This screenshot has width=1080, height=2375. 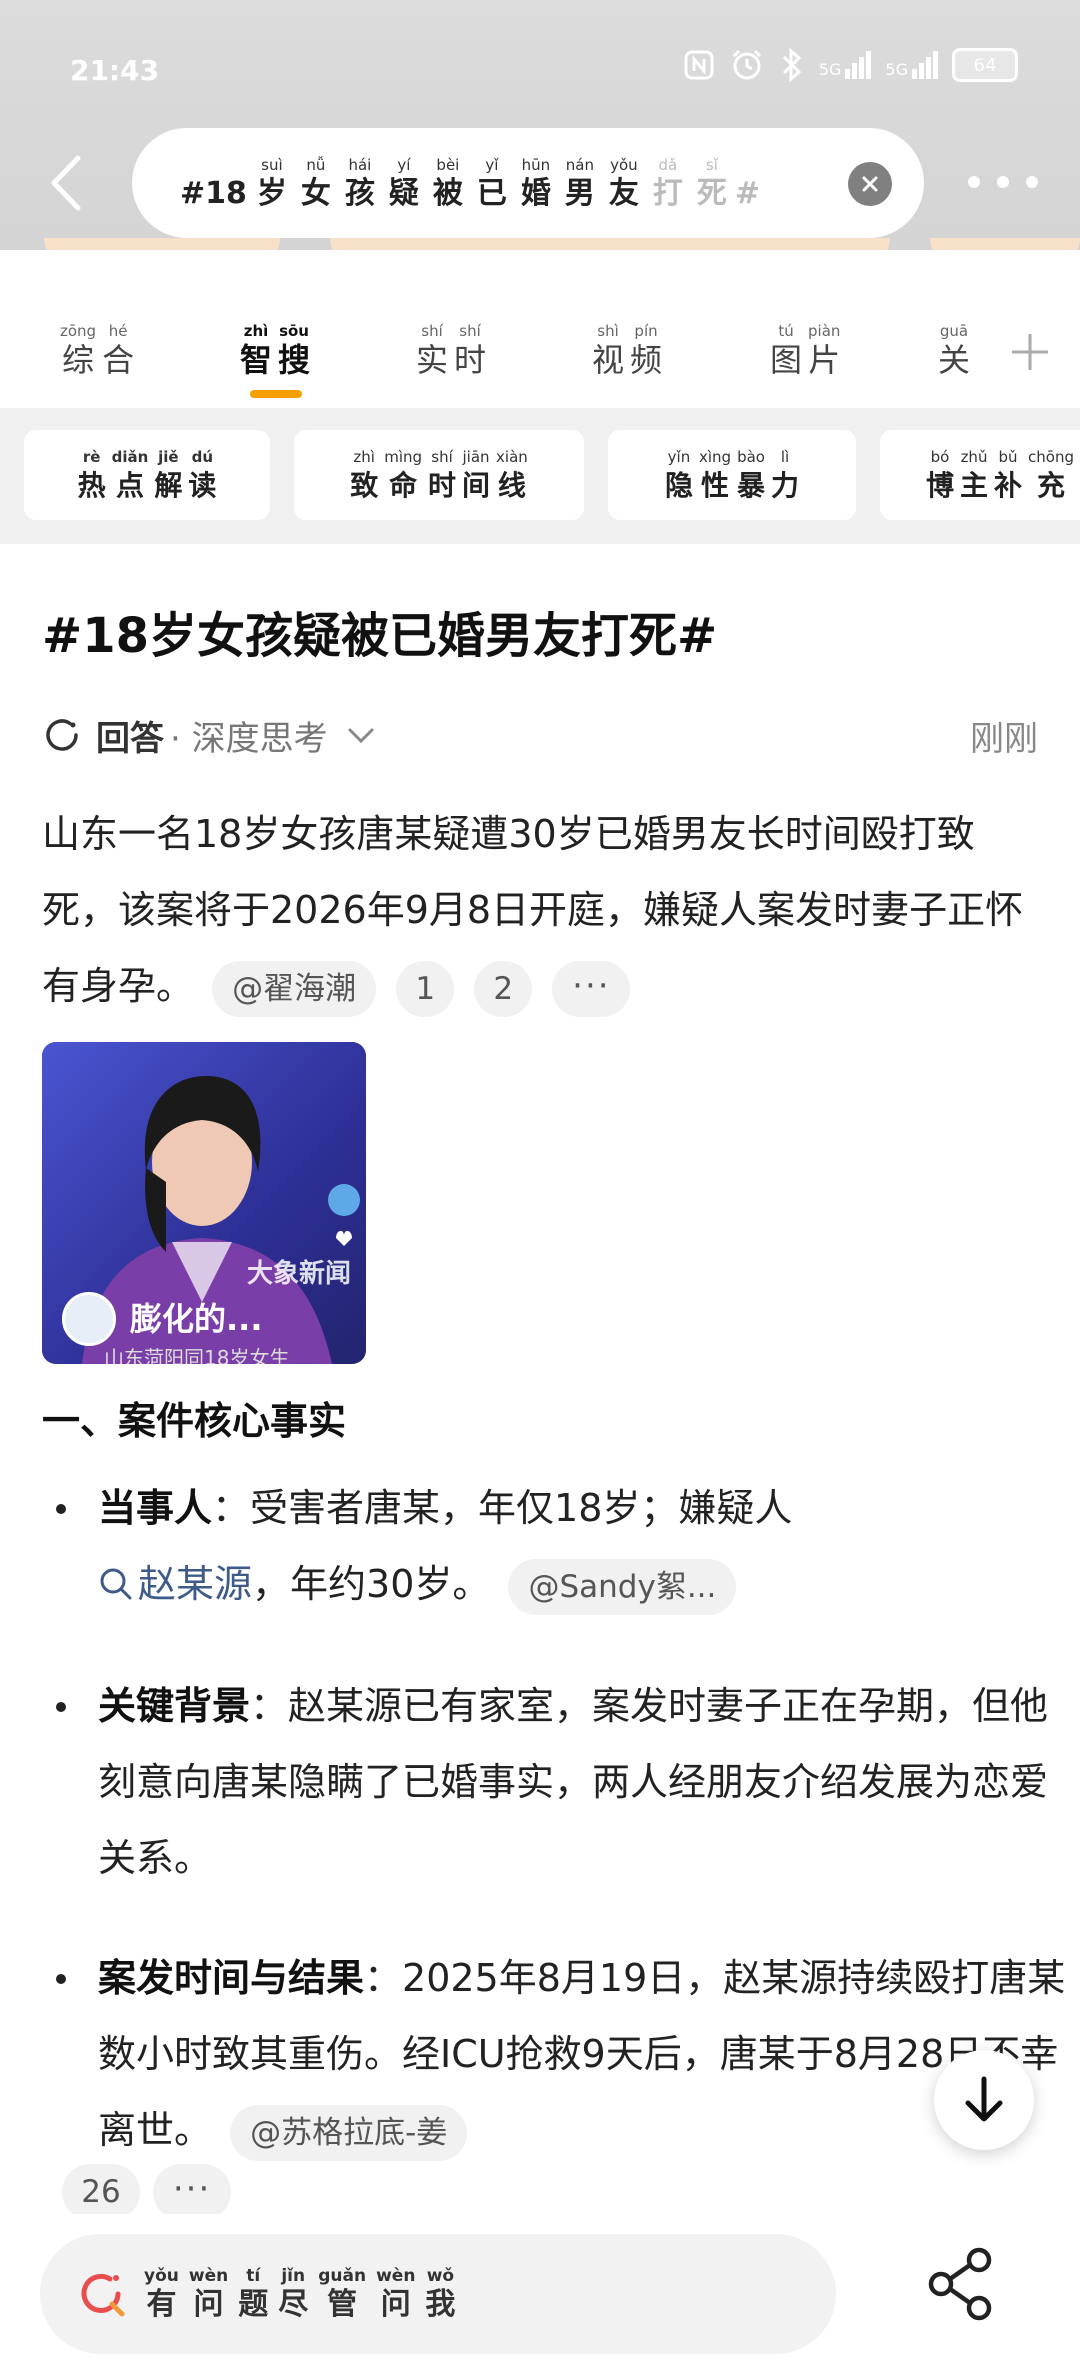 I want to click on search-char: hūn 婚, so click(x=536, y=183).